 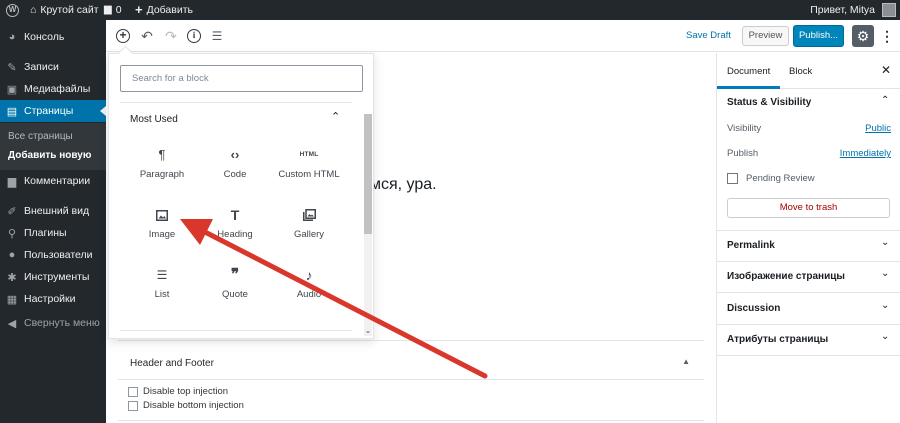 What do you see at coordinates (786, 276) in the screenshot?
I see `featured-image-heading: Изображение страницы` at bounding box center [786, 276].